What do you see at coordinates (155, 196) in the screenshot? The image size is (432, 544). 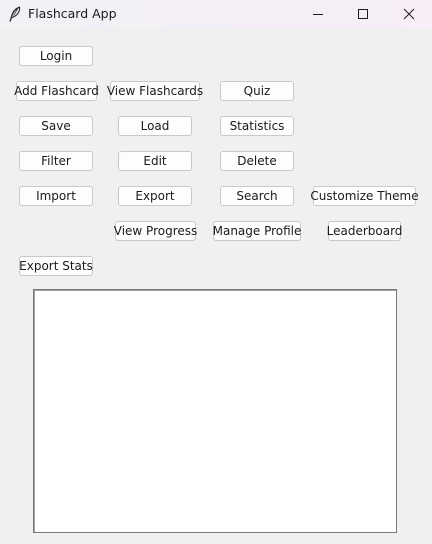 I see `export-button: Export` at bounding box center [155, 196].